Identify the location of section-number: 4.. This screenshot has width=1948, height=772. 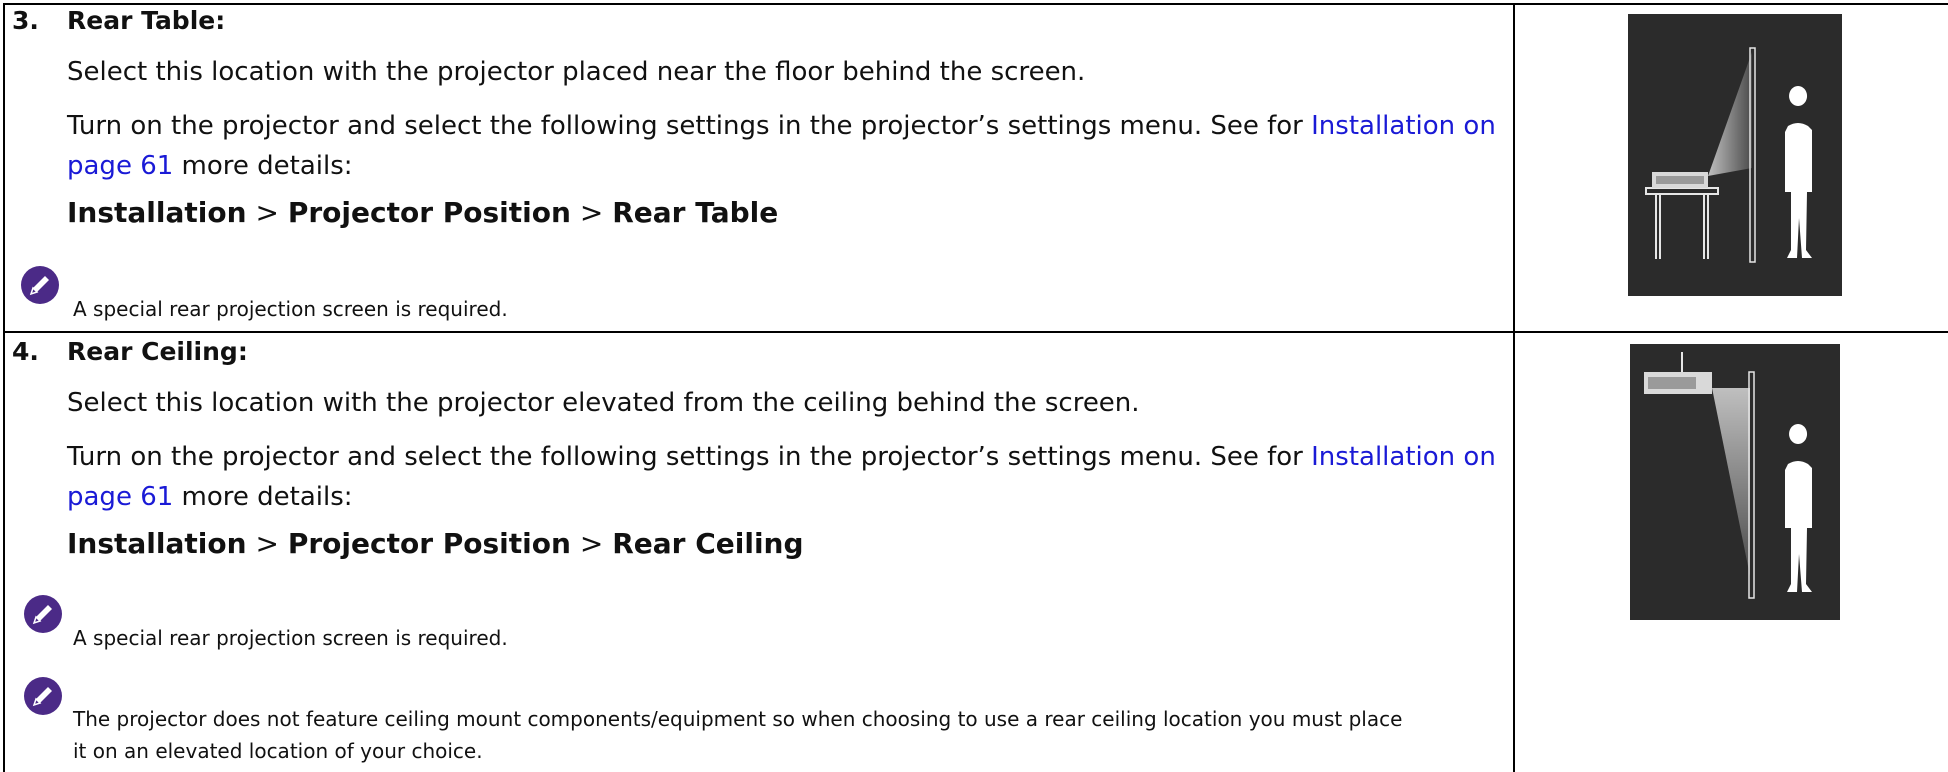
(25, 351).